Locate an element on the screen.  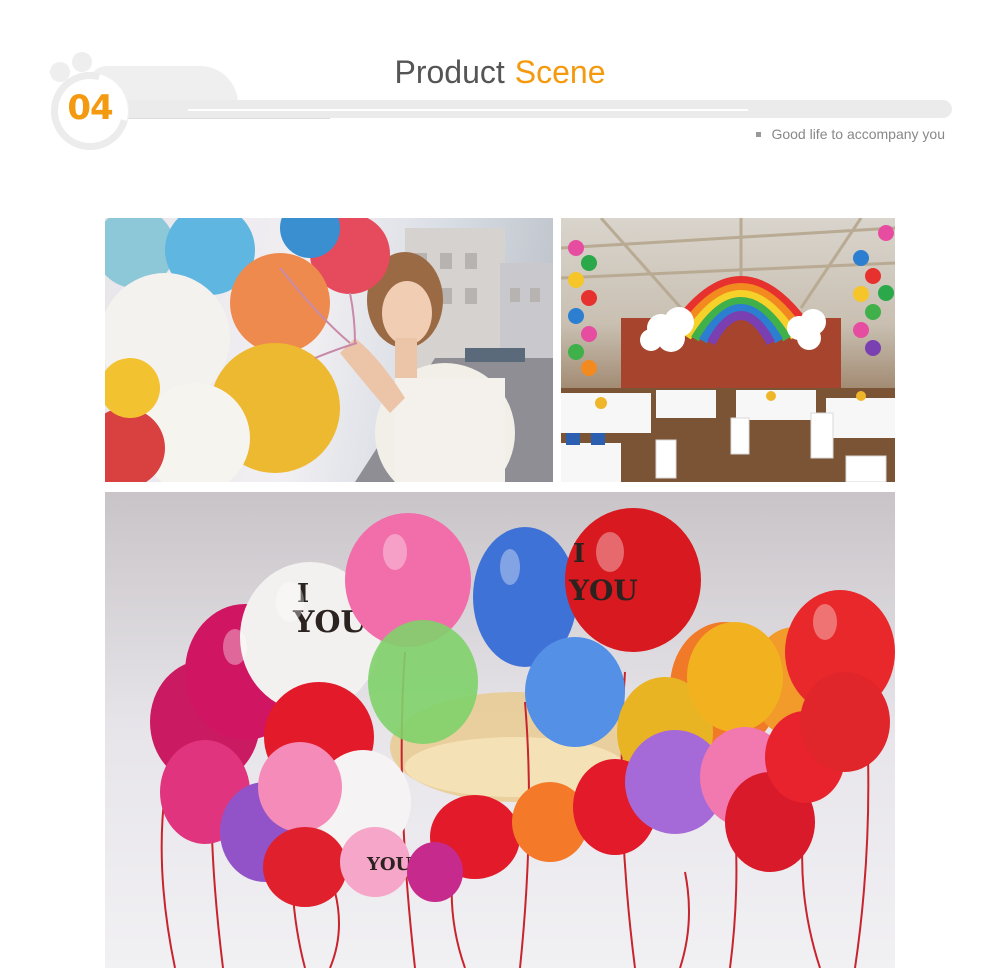
woman-balloons-illustration is located at coordinates (329, 350).